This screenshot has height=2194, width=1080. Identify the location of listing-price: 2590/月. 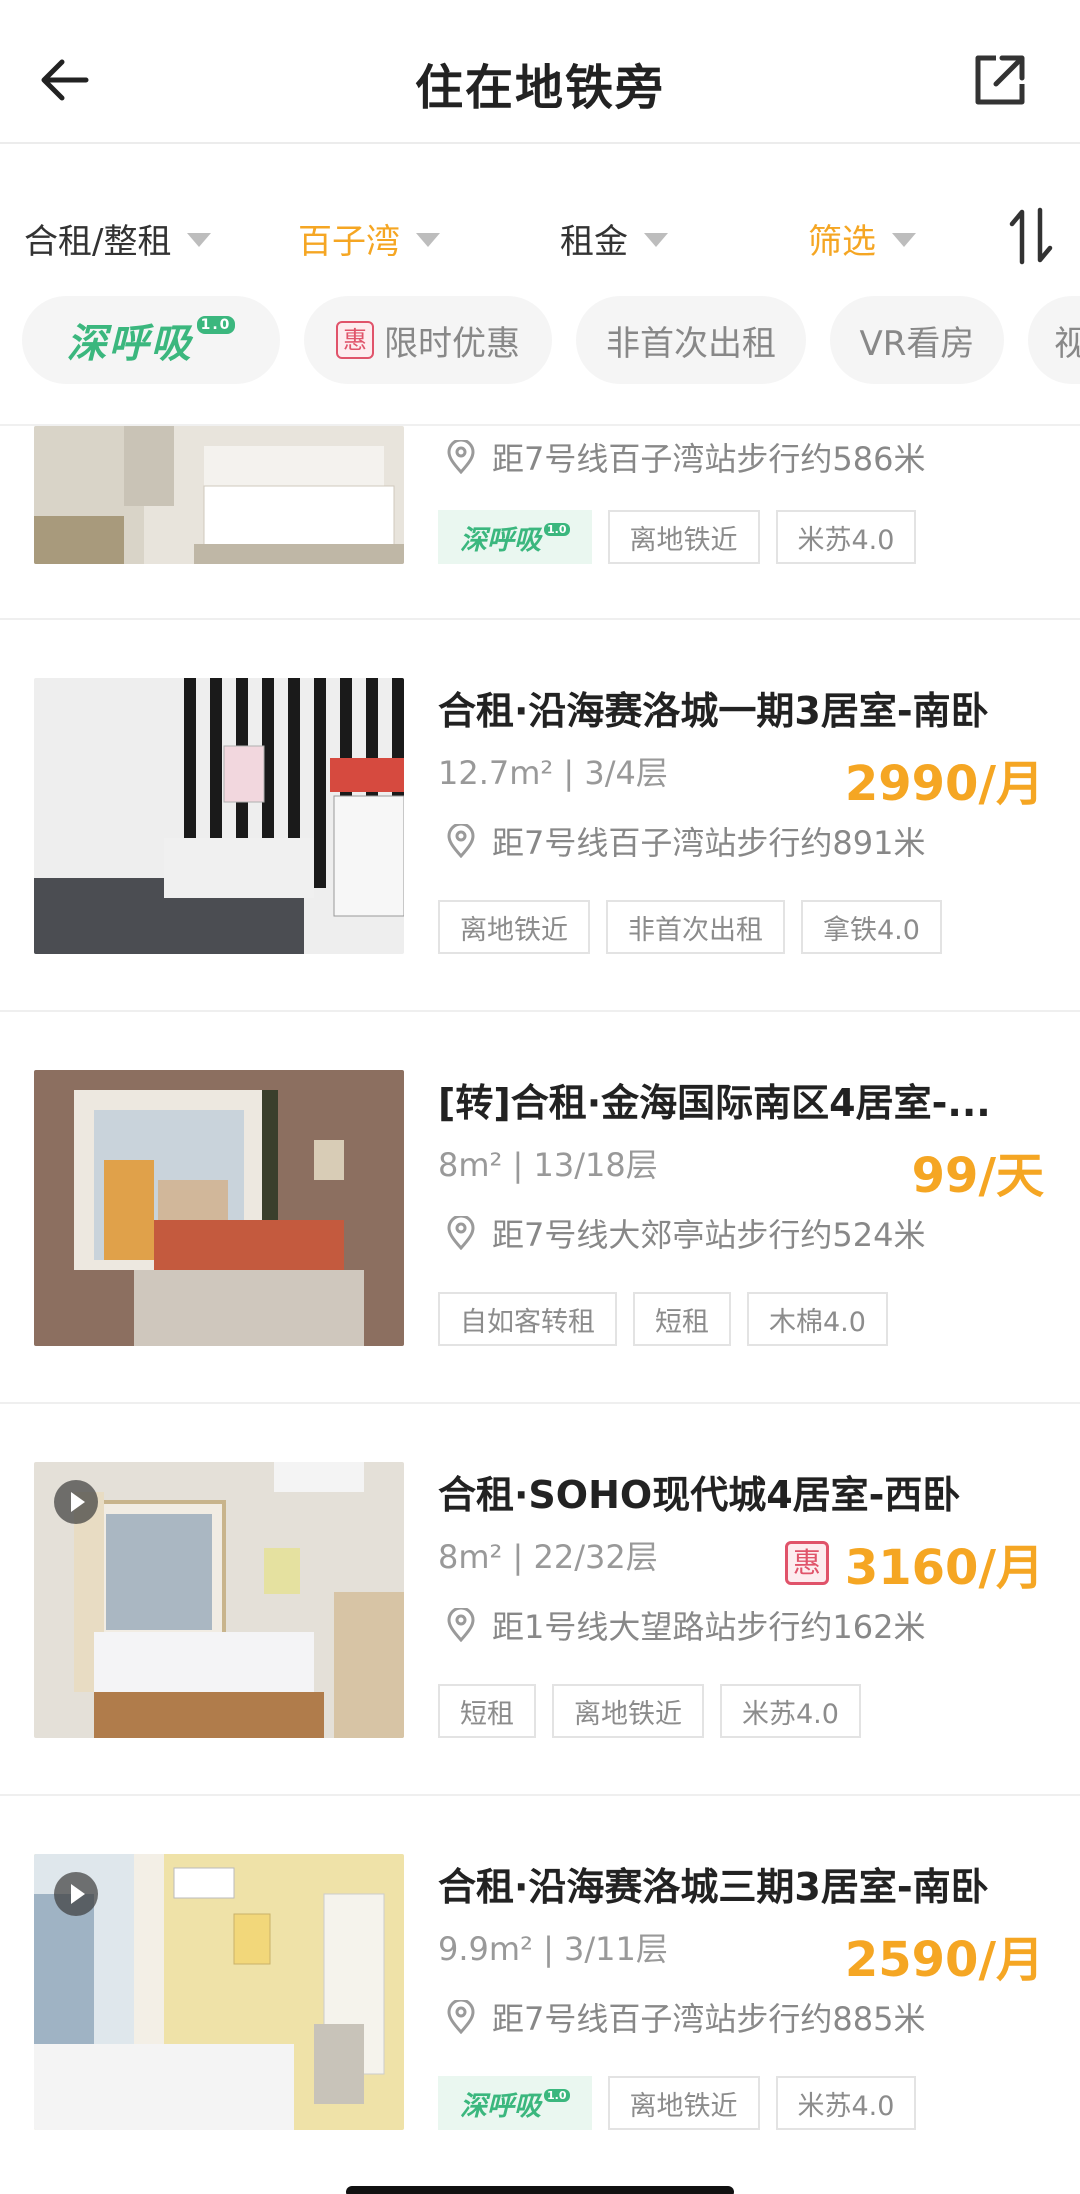
(944, 1960).